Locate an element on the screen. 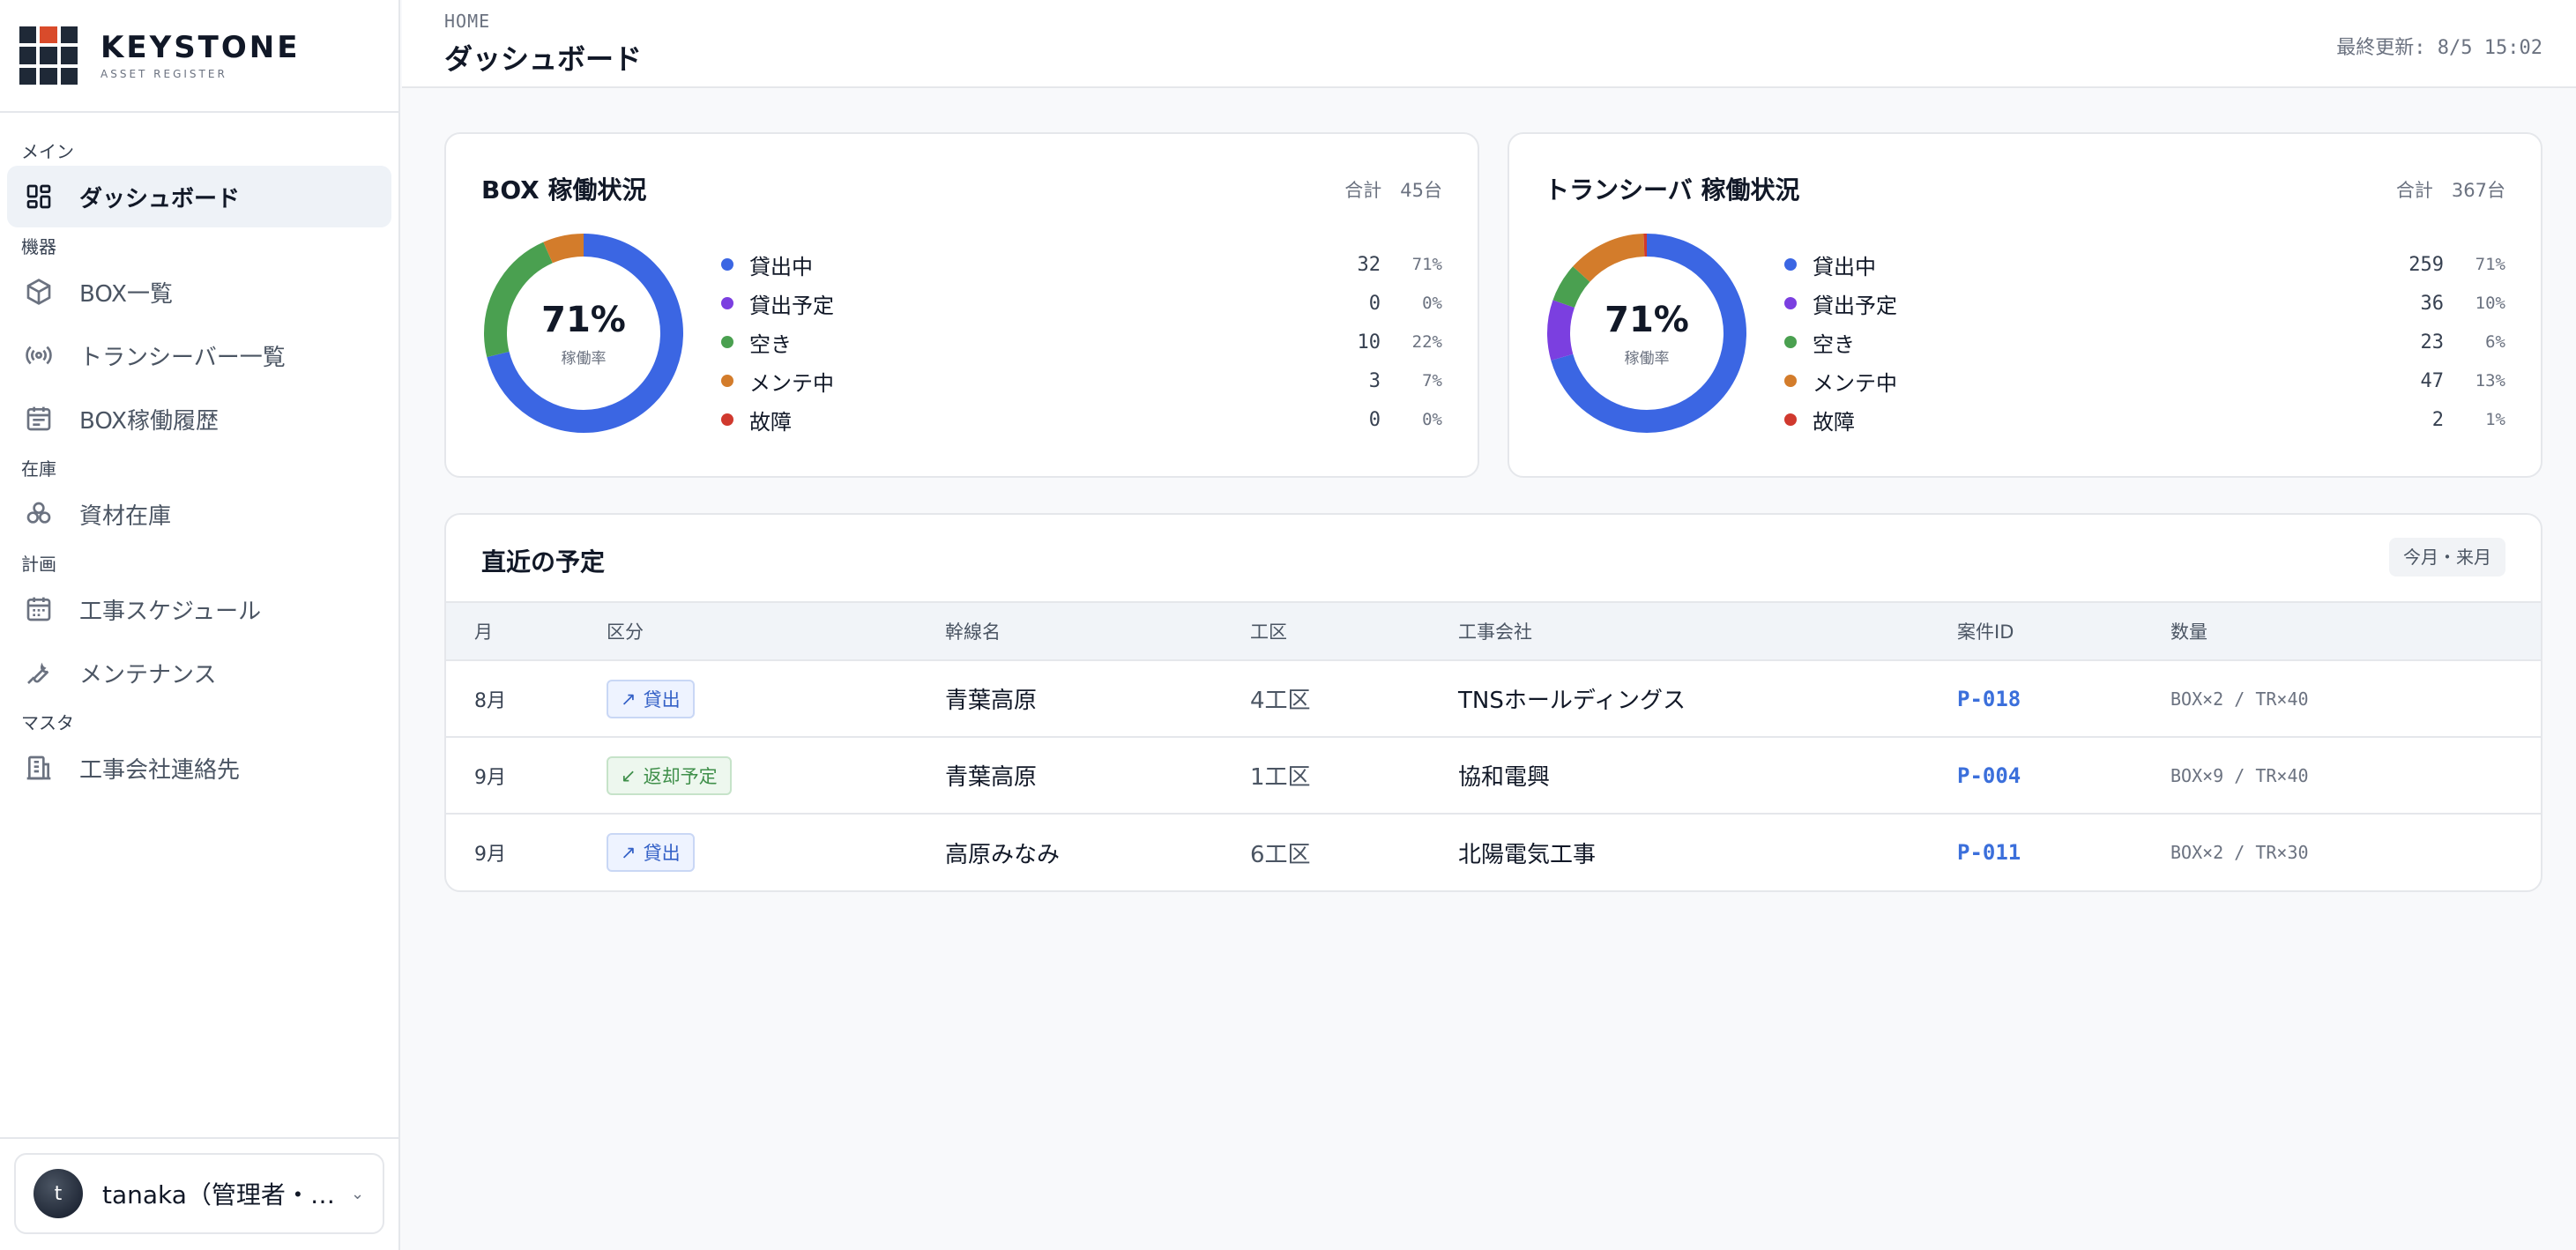 The height and width of the screenshot is (1250, 2576). month-cell: 8月 is located at coordinates (526, 699).